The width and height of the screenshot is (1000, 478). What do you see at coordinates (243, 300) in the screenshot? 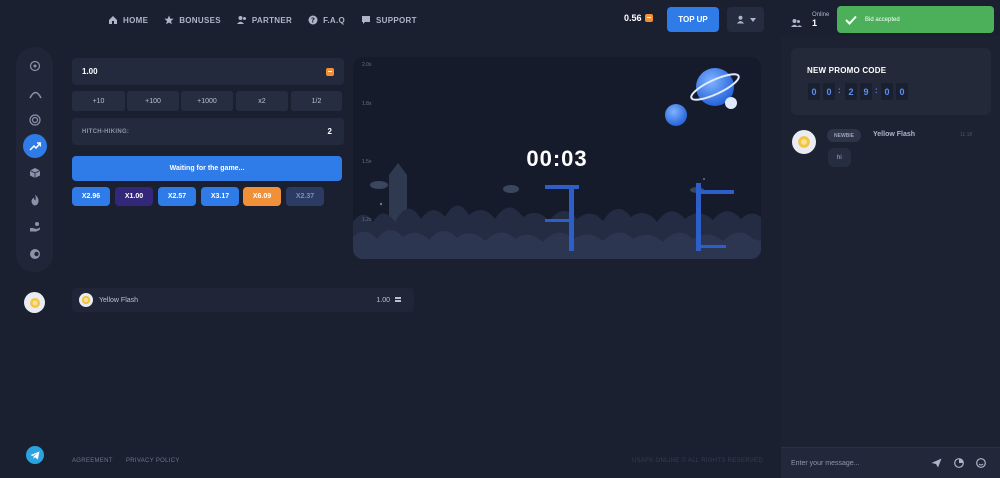
I see `bet-row: Yellow Flash 1.00` at bounding box center [243, 300].